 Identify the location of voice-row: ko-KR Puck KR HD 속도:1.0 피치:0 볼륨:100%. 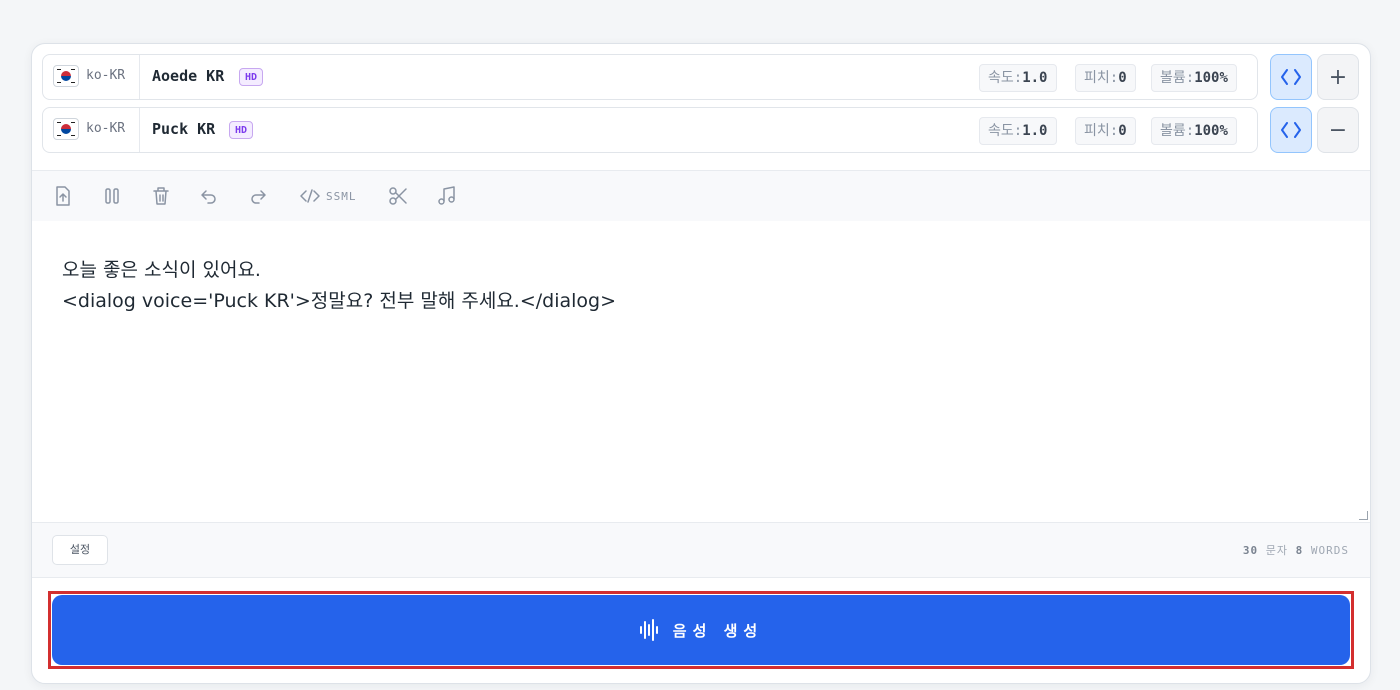
(650, 130).